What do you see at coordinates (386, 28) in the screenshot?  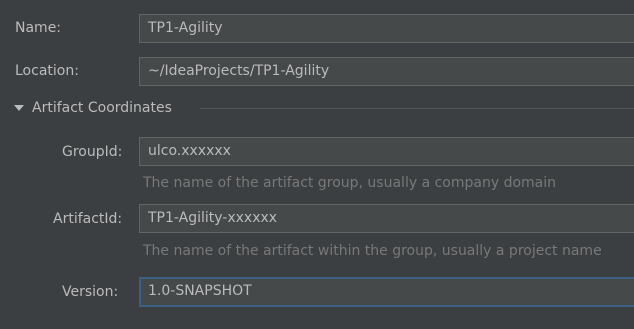 I see `name-field: TP1-Agility` at bounding box center [386, 28].